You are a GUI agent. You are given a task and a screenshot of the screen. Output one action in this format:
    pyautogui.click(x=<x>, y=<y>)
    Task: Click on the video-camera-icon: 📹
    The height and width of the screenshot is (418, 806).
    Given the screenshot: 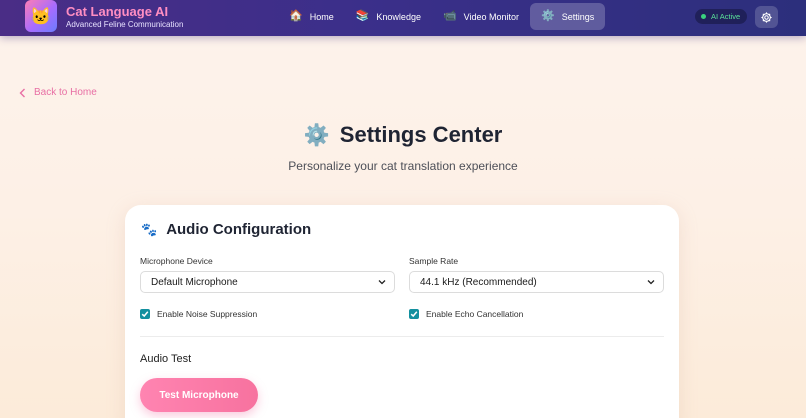 What is the action you would take?
    pyautogui.click(x=449, y=16)
    